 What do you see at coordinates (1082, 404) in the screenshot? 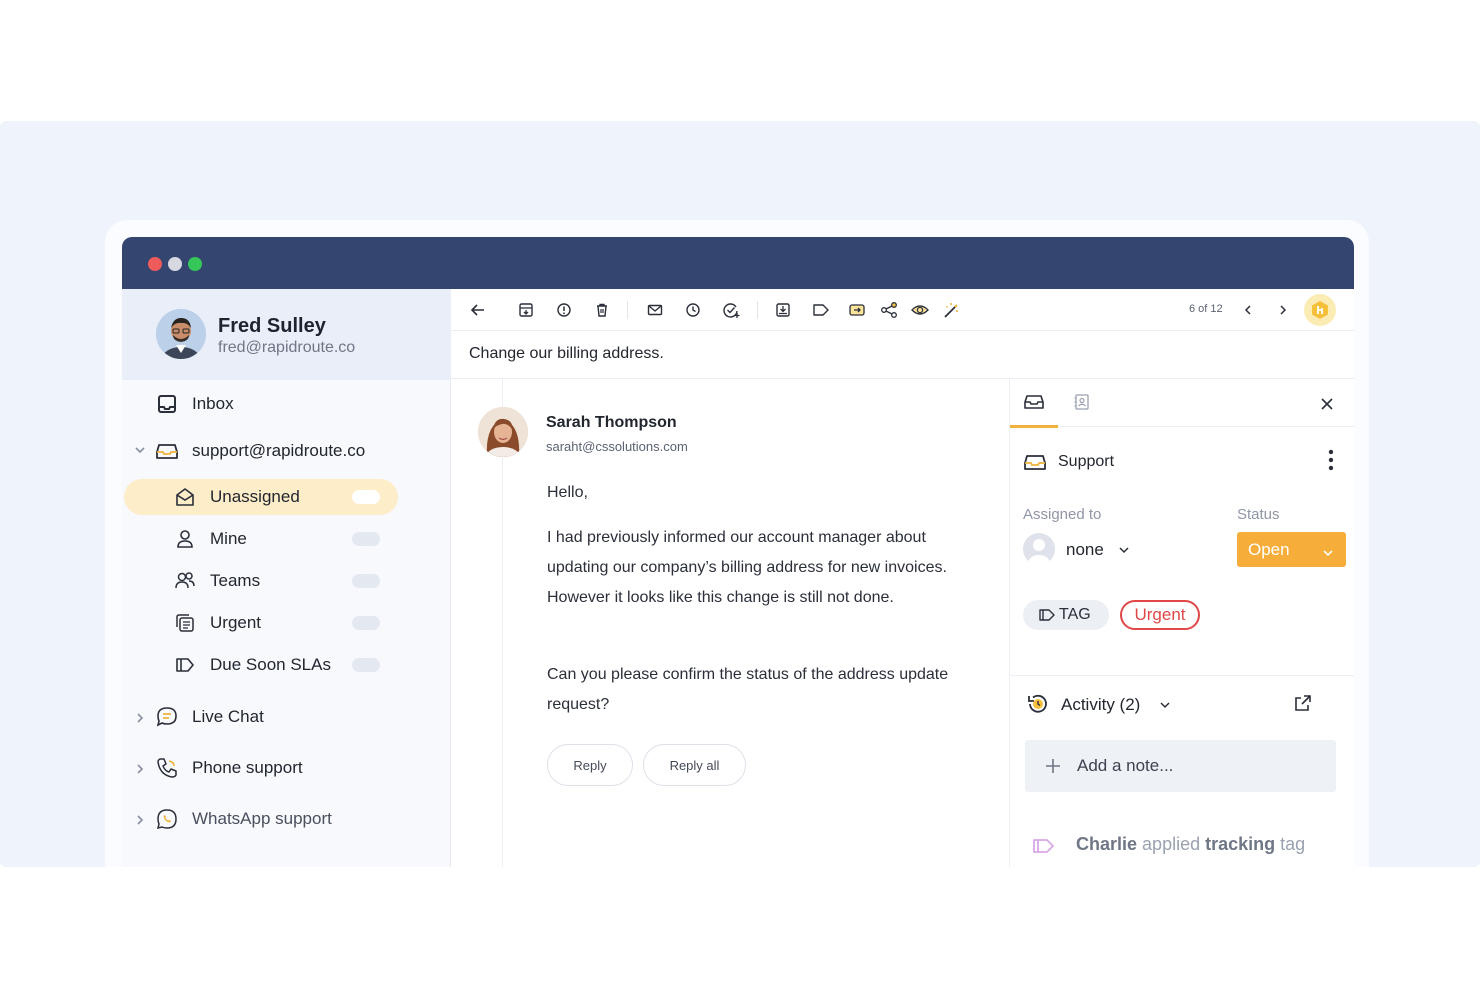
I see `tab-contact-icon` at bounding box center [1082, 404].